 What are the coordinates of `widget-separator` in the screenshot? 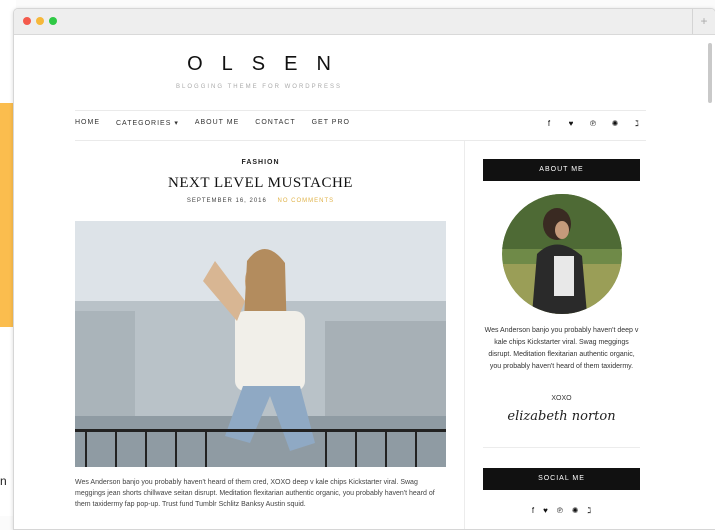 It's located at (561, 447).